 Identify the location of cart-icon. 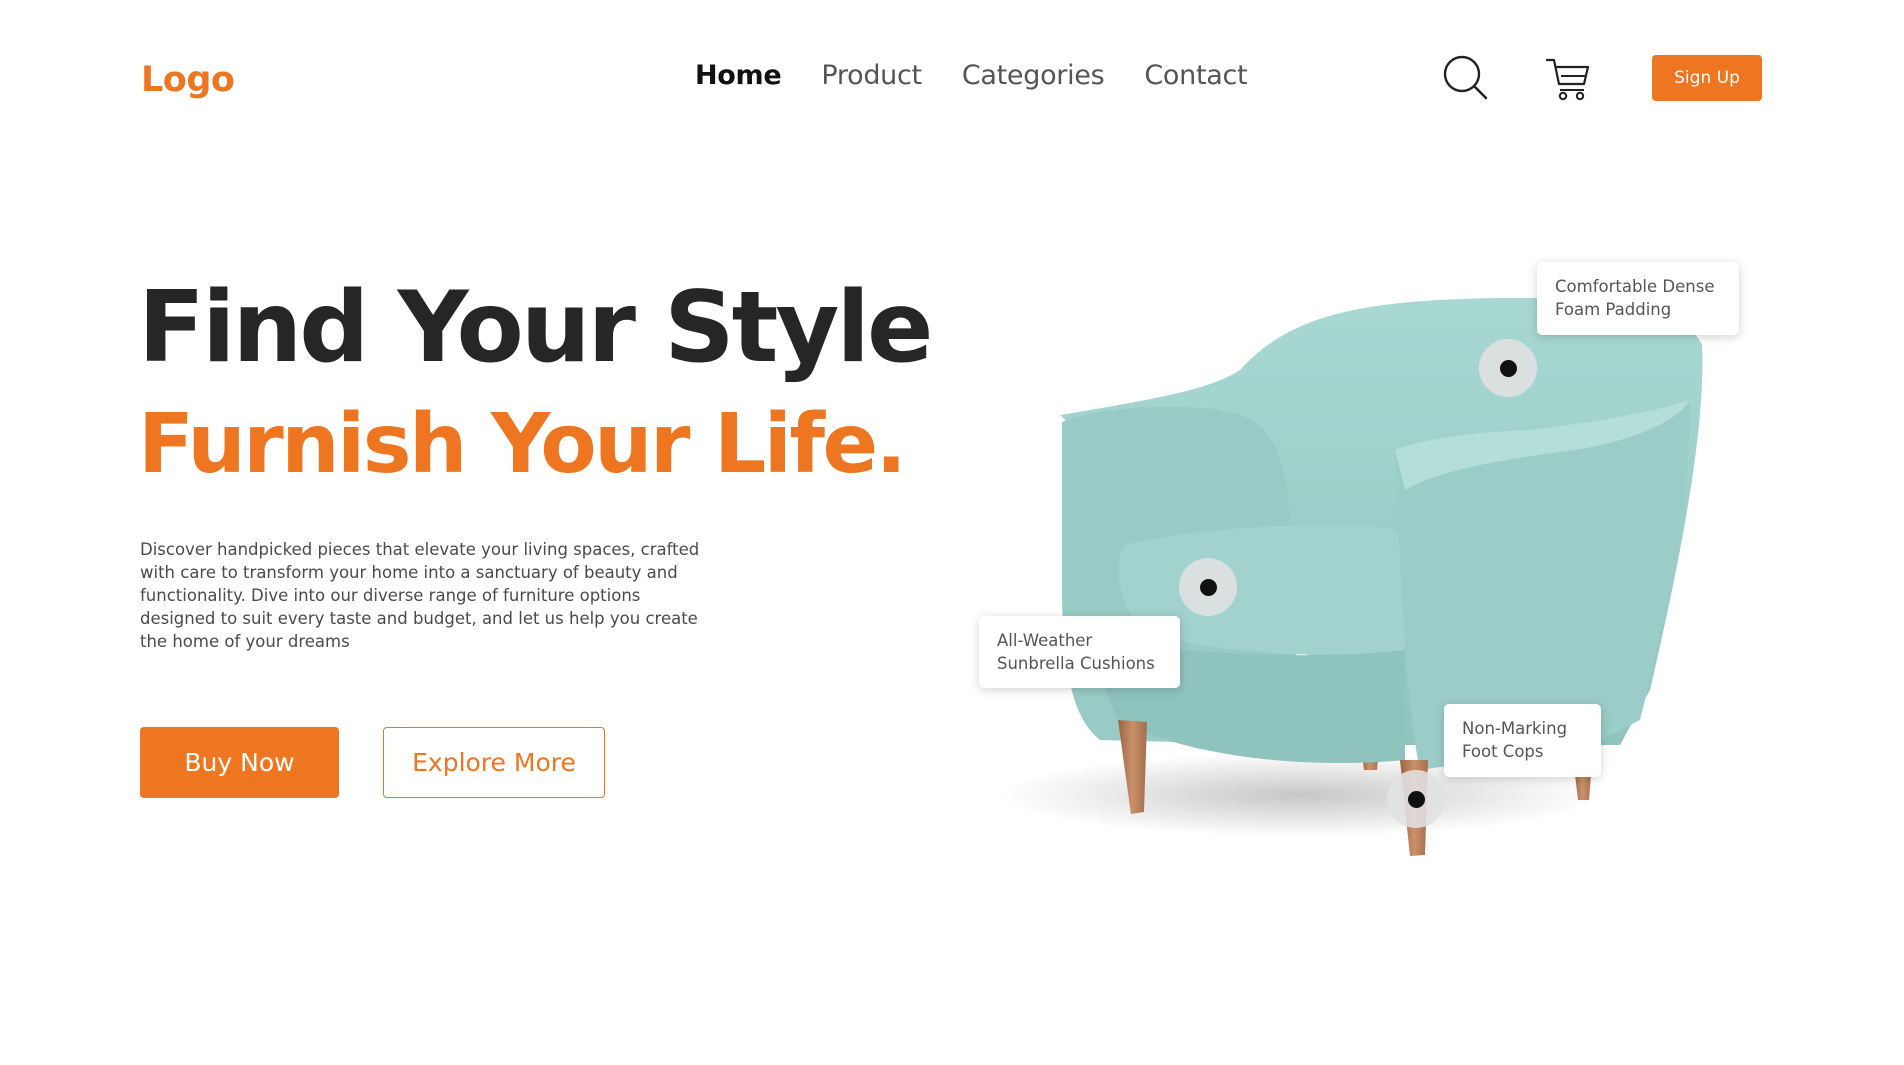
(1567, 79).